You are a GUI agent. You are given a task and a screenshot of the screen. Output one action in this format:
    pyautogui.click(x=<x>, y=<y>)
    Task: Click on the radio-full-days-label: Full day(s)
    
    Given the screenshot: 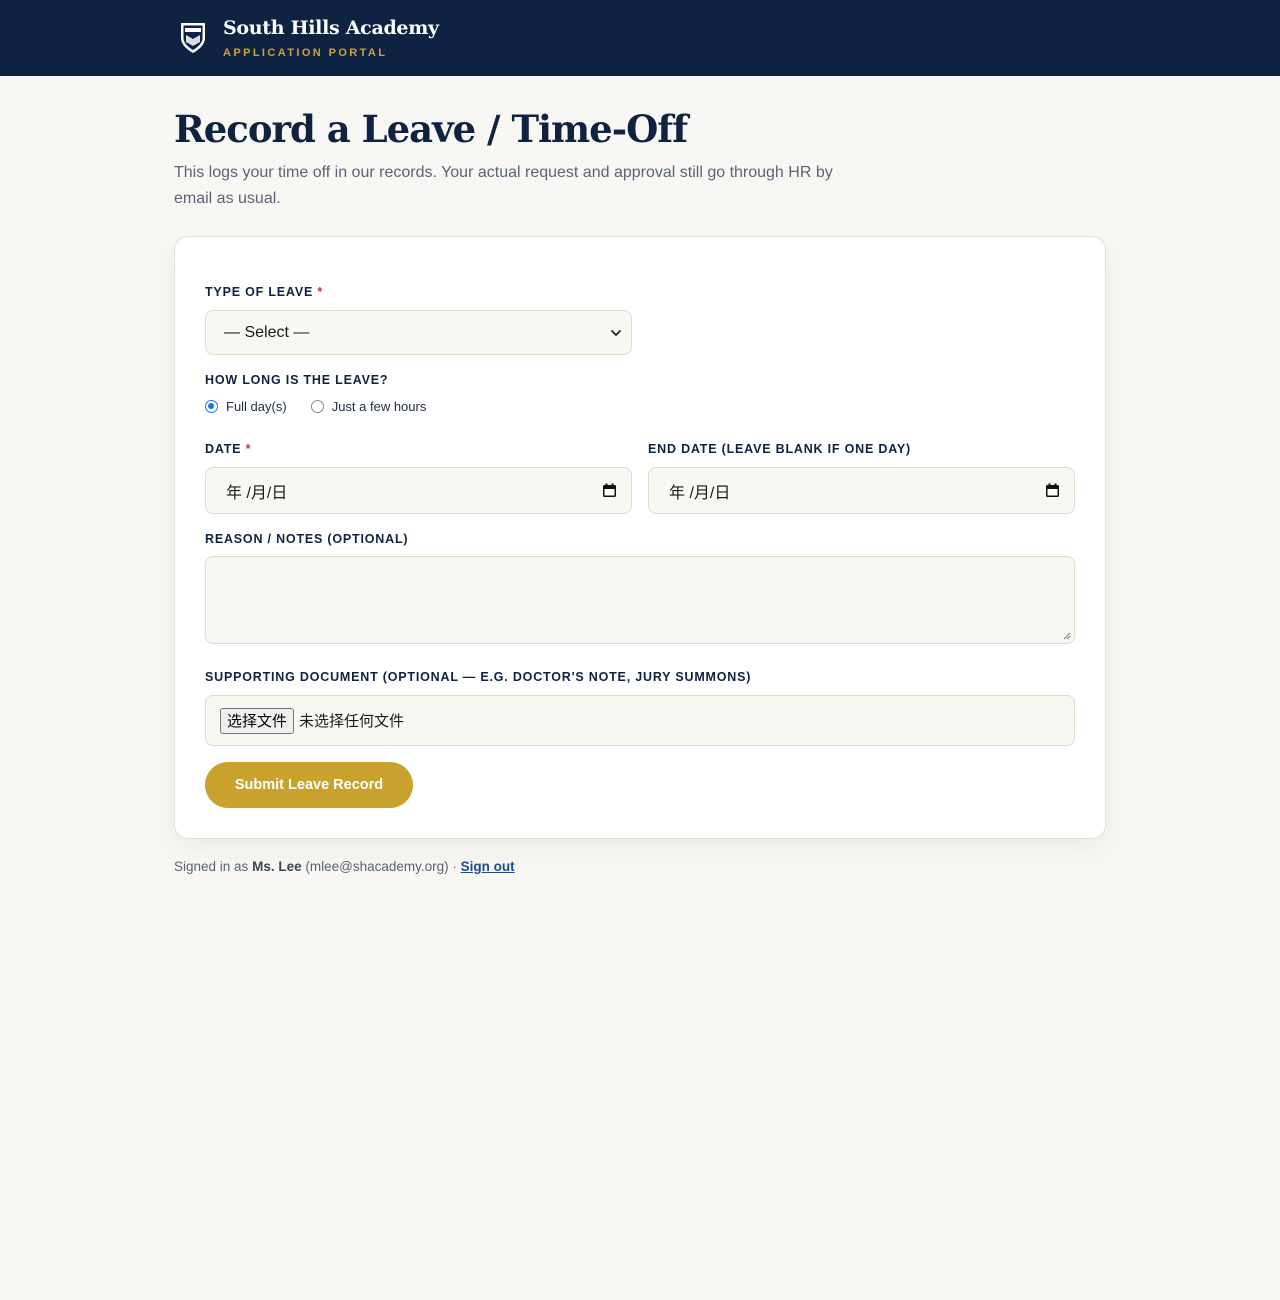 What is the action you would take?
    pyautogui.click(x=256, y=406)
    